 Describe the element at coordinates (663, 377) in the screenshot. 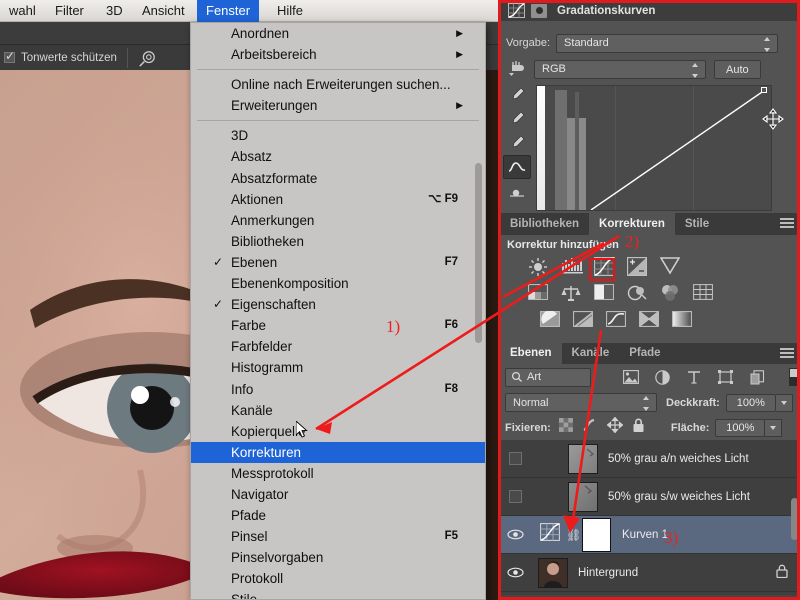

I see `filter-adjustment-icon` at that location.